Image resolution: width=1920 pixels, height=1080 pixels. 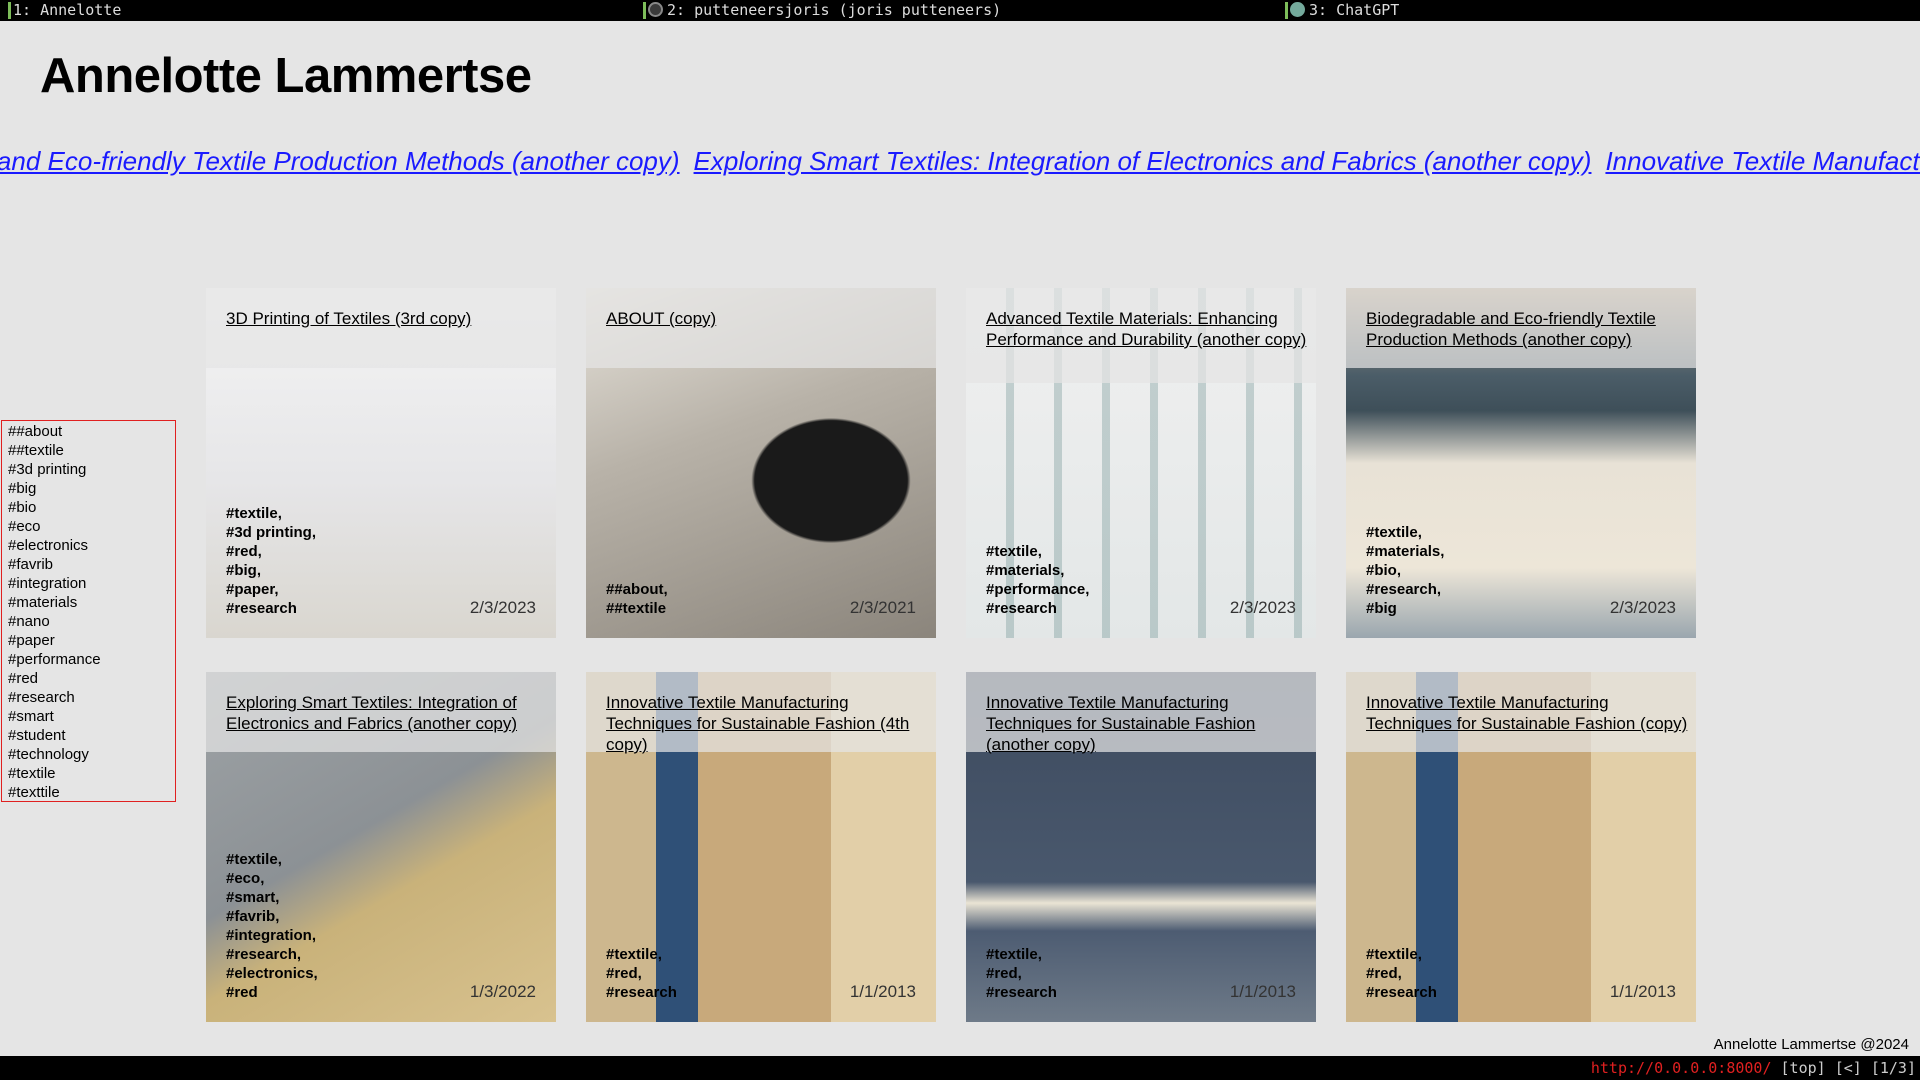 What do you see at coordinates (88, 450) in the screenshot?
I see `tag-filter-item: ##textile` at bounding box center [88, 450].